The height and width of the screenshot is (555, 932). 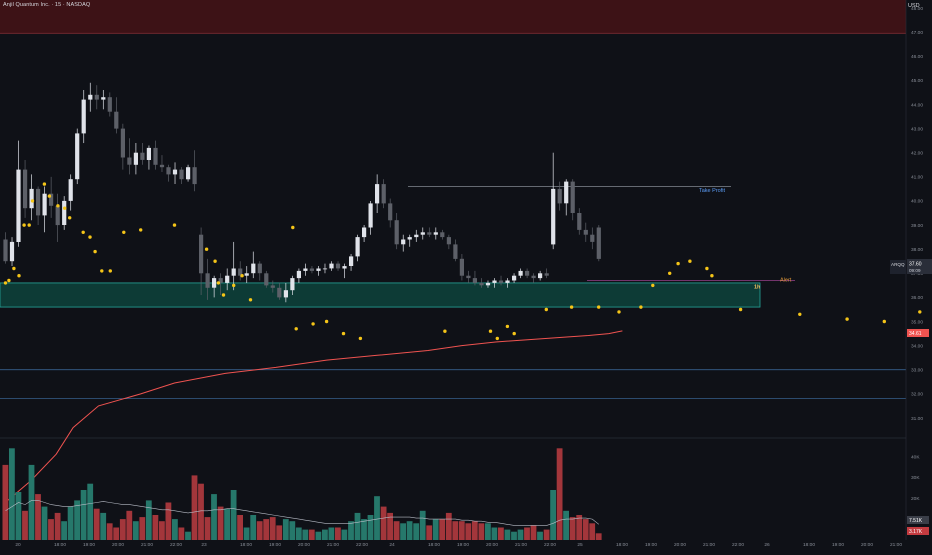 I want to click on vol-last-badge: 3.17K, so click(x=916, y=532).